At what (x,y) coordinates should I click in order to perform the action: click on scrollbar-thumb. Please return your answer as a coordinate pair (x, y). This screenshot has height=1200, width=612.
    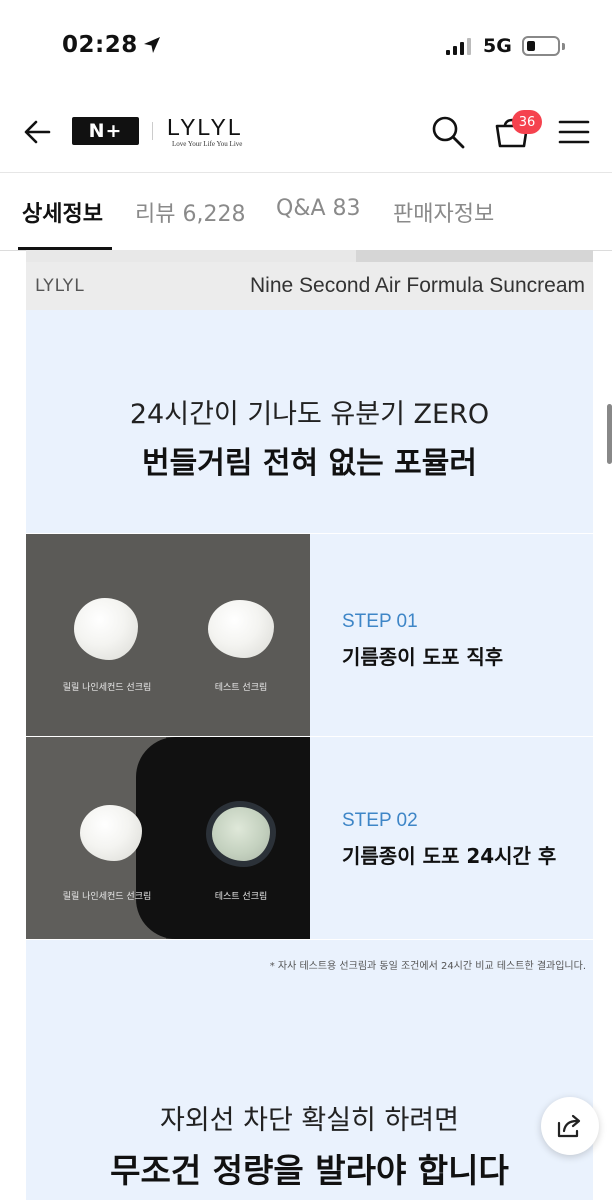
    Looking at the image, I should click on (609, 434).